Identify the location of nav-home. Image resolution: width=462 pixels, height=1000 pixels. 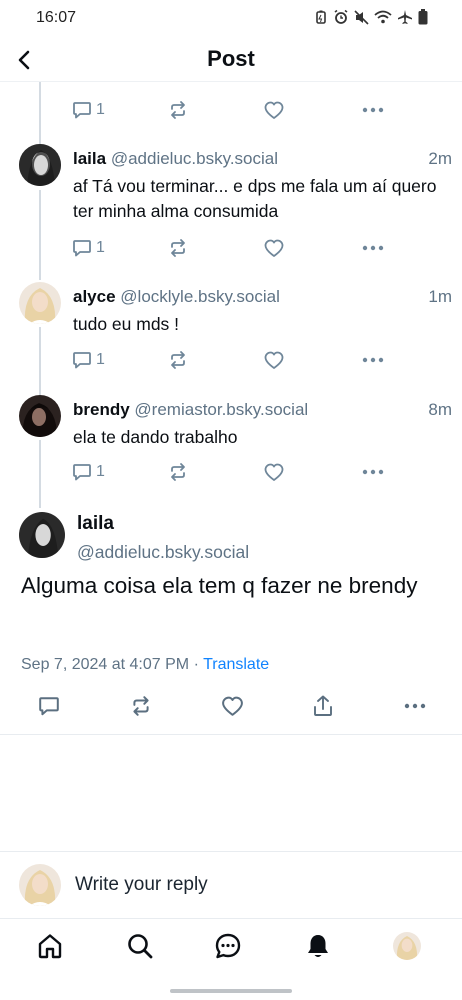
(50, 946).